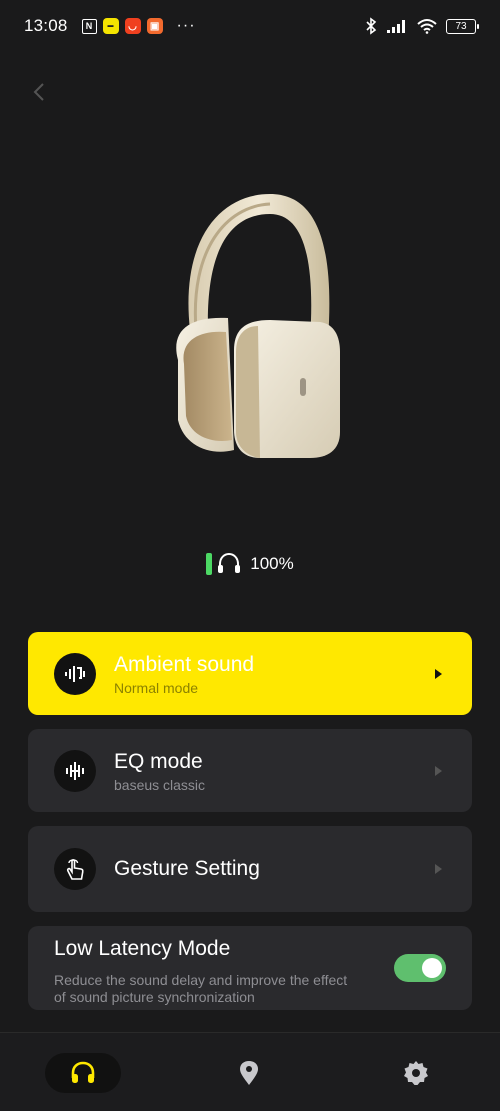 The height and width of the screenshot is (1111, 500). Describe the element at coordinates (229, 562) in the screenshot. I see `headphones-small-icon` at that location.